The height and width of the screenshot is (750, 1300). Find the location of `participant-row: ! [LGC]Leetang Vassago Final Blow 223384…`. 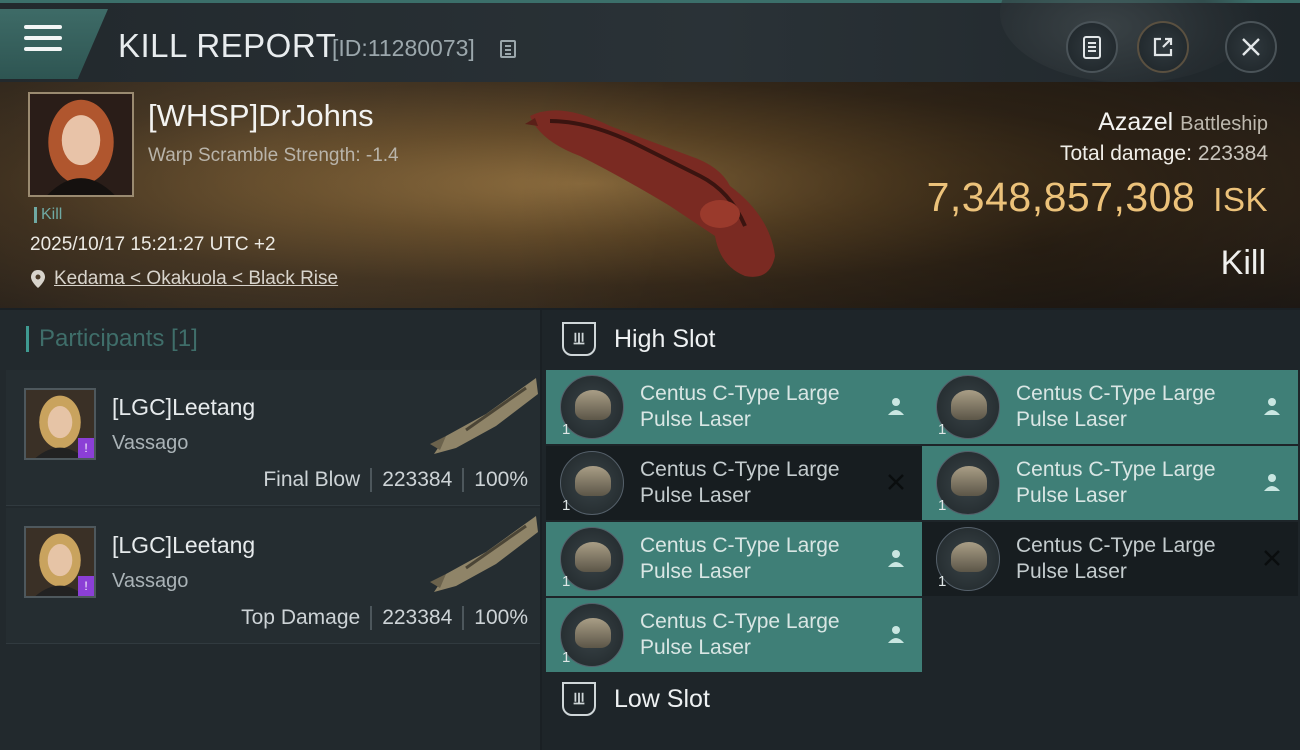

participant-row: ! [LGC]Leetang Vassago Final Blow 223384… is located at coordinates (273, 438).